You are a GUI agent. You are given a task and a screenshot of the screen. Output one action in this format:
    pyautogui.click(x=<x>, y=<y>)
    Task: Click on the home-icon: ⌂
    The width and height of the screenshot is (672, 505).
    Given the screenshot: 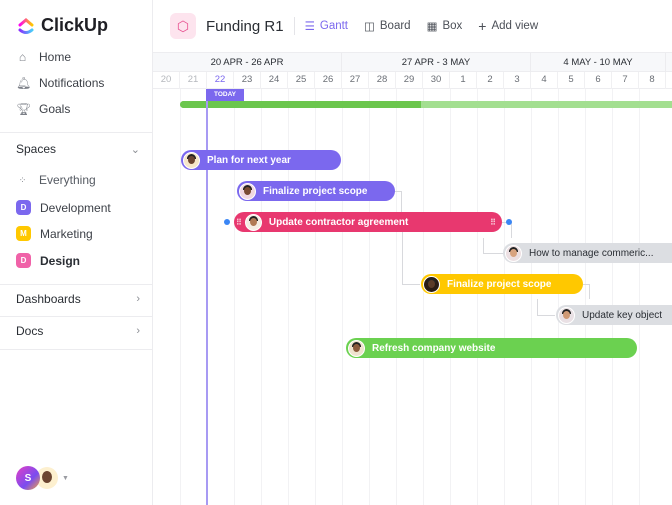 What is the action you would take?
    pyautogui.click(x=22, y=57)
    